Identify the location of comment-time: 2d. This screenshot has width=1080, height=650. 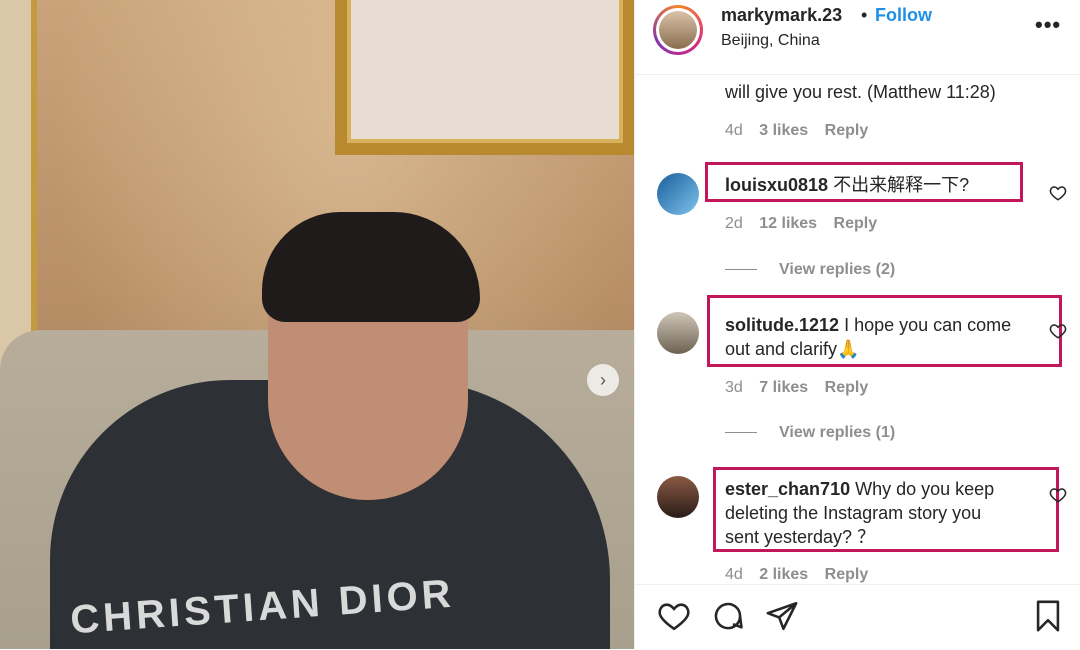
(734, 223).